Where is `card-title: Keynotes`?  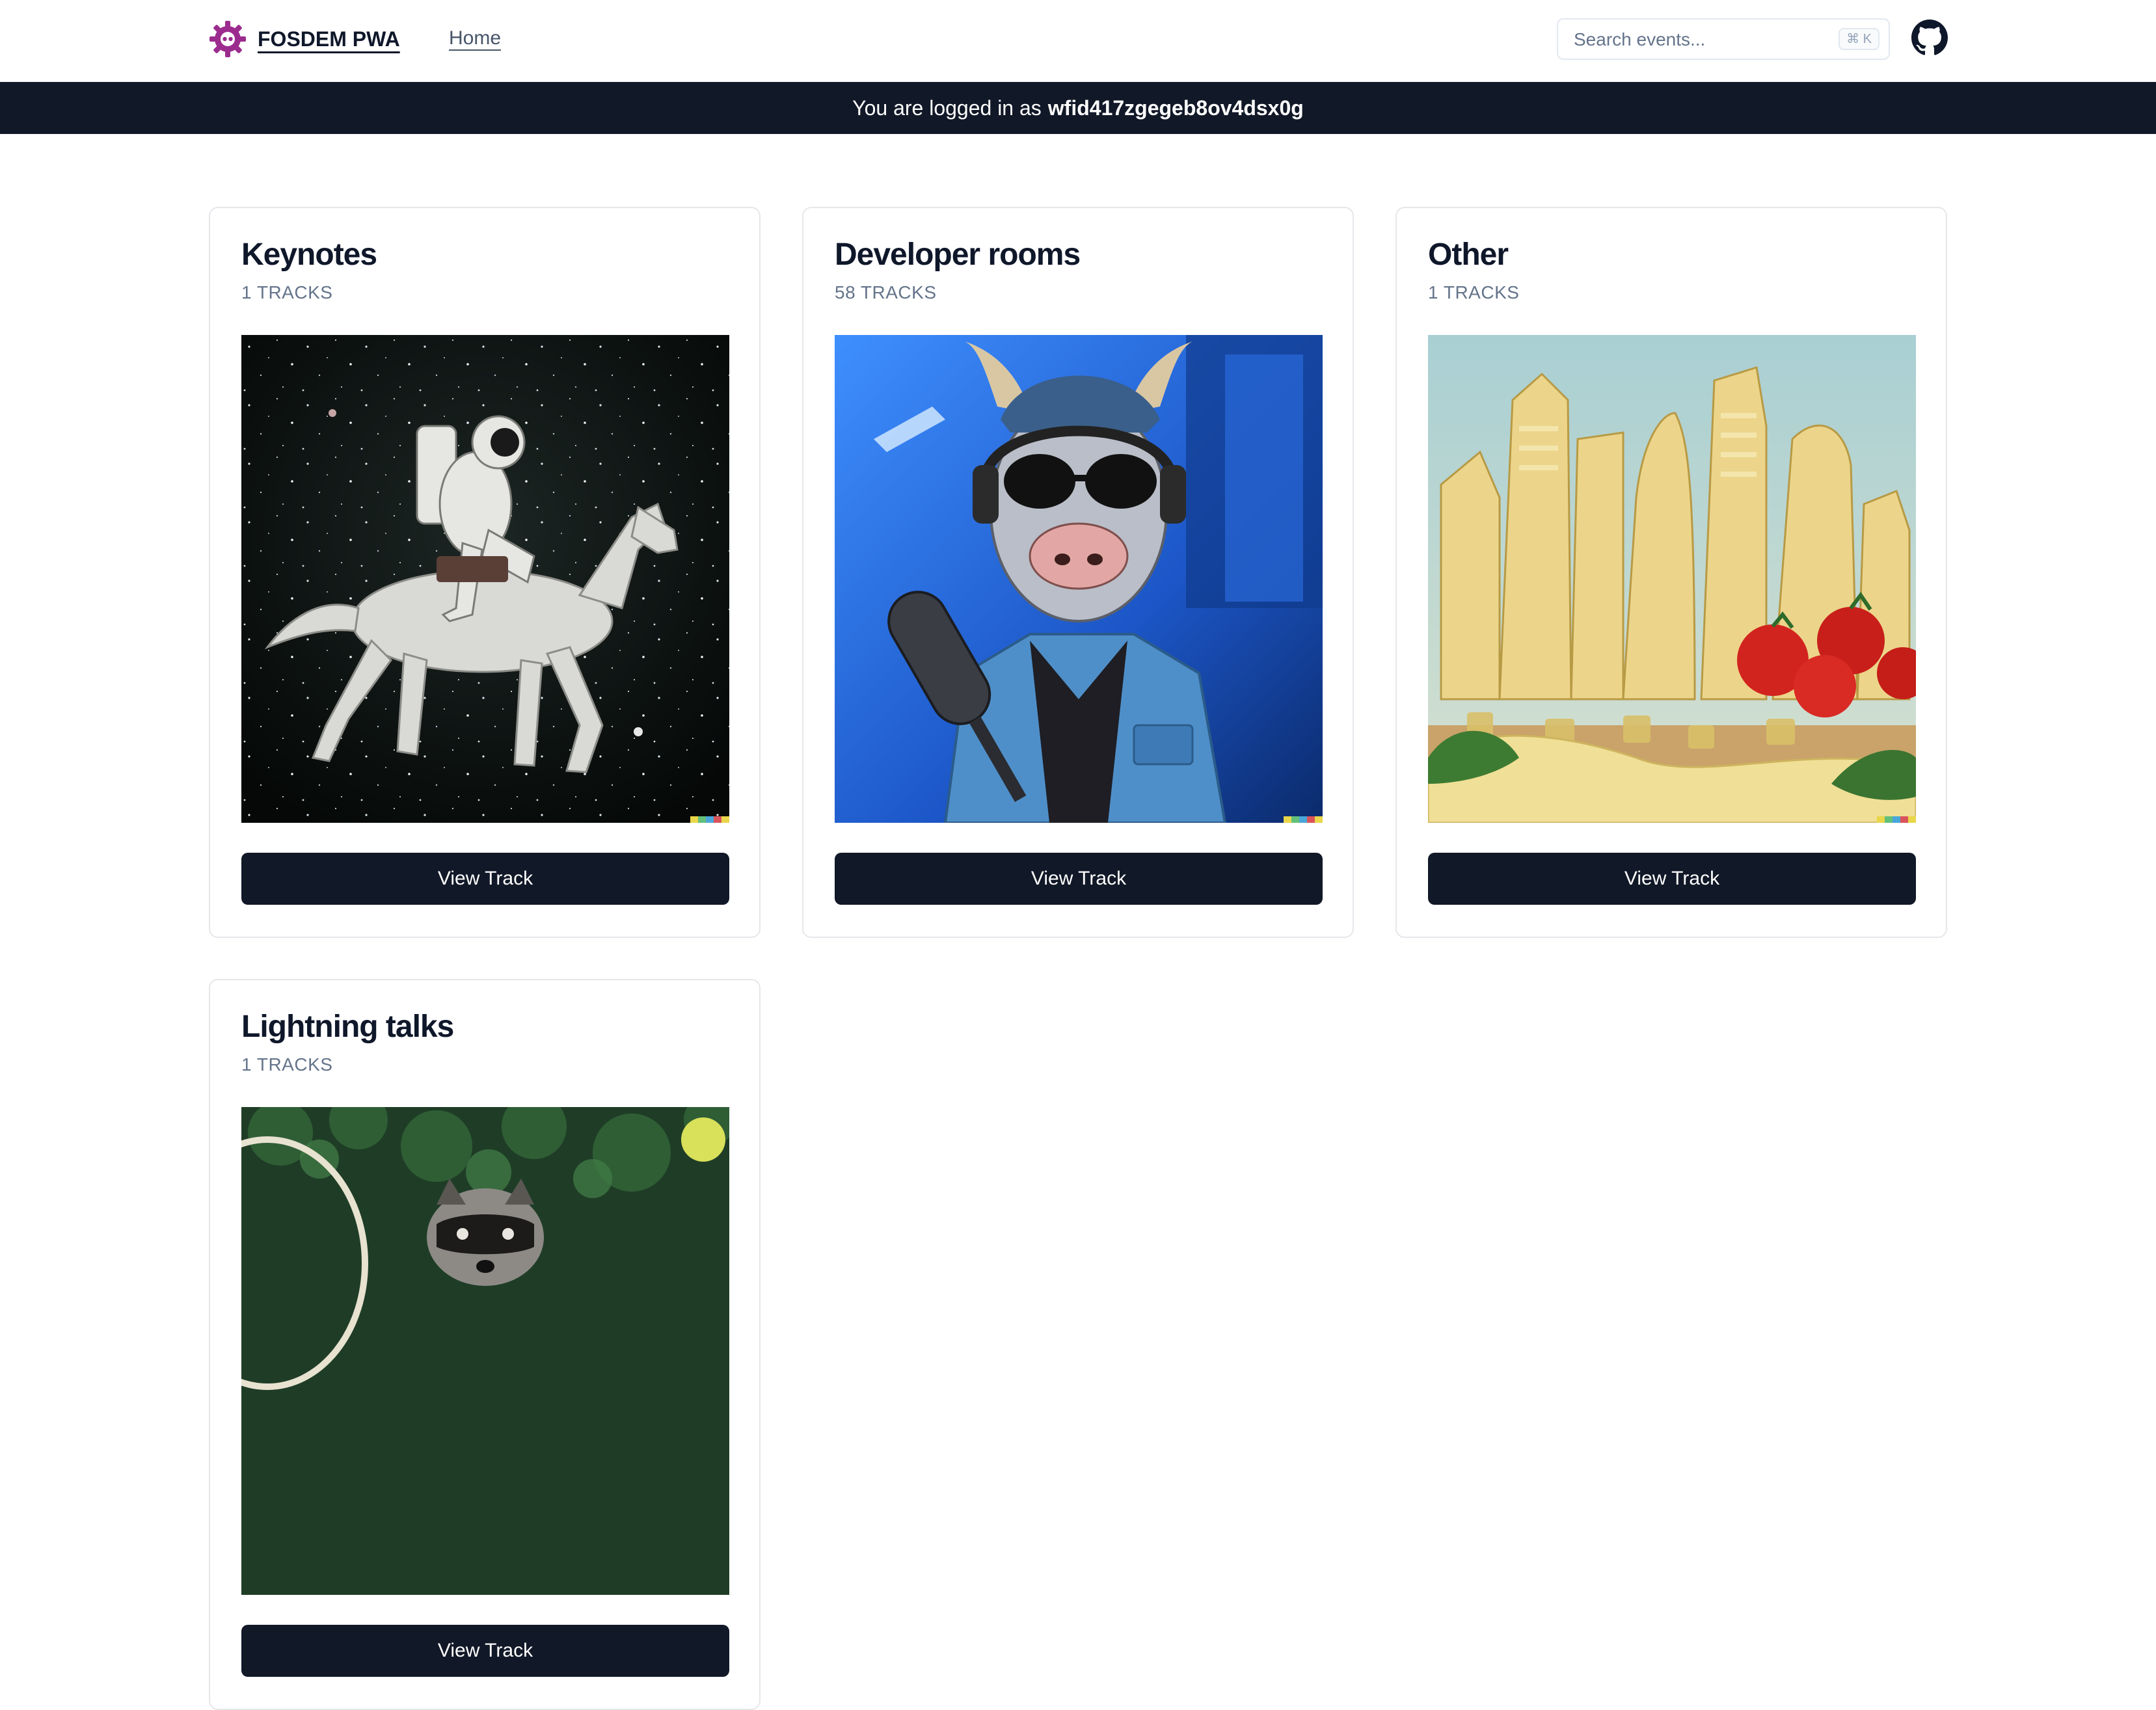
card-title: Keynotes is located at coordinates (309, 254).